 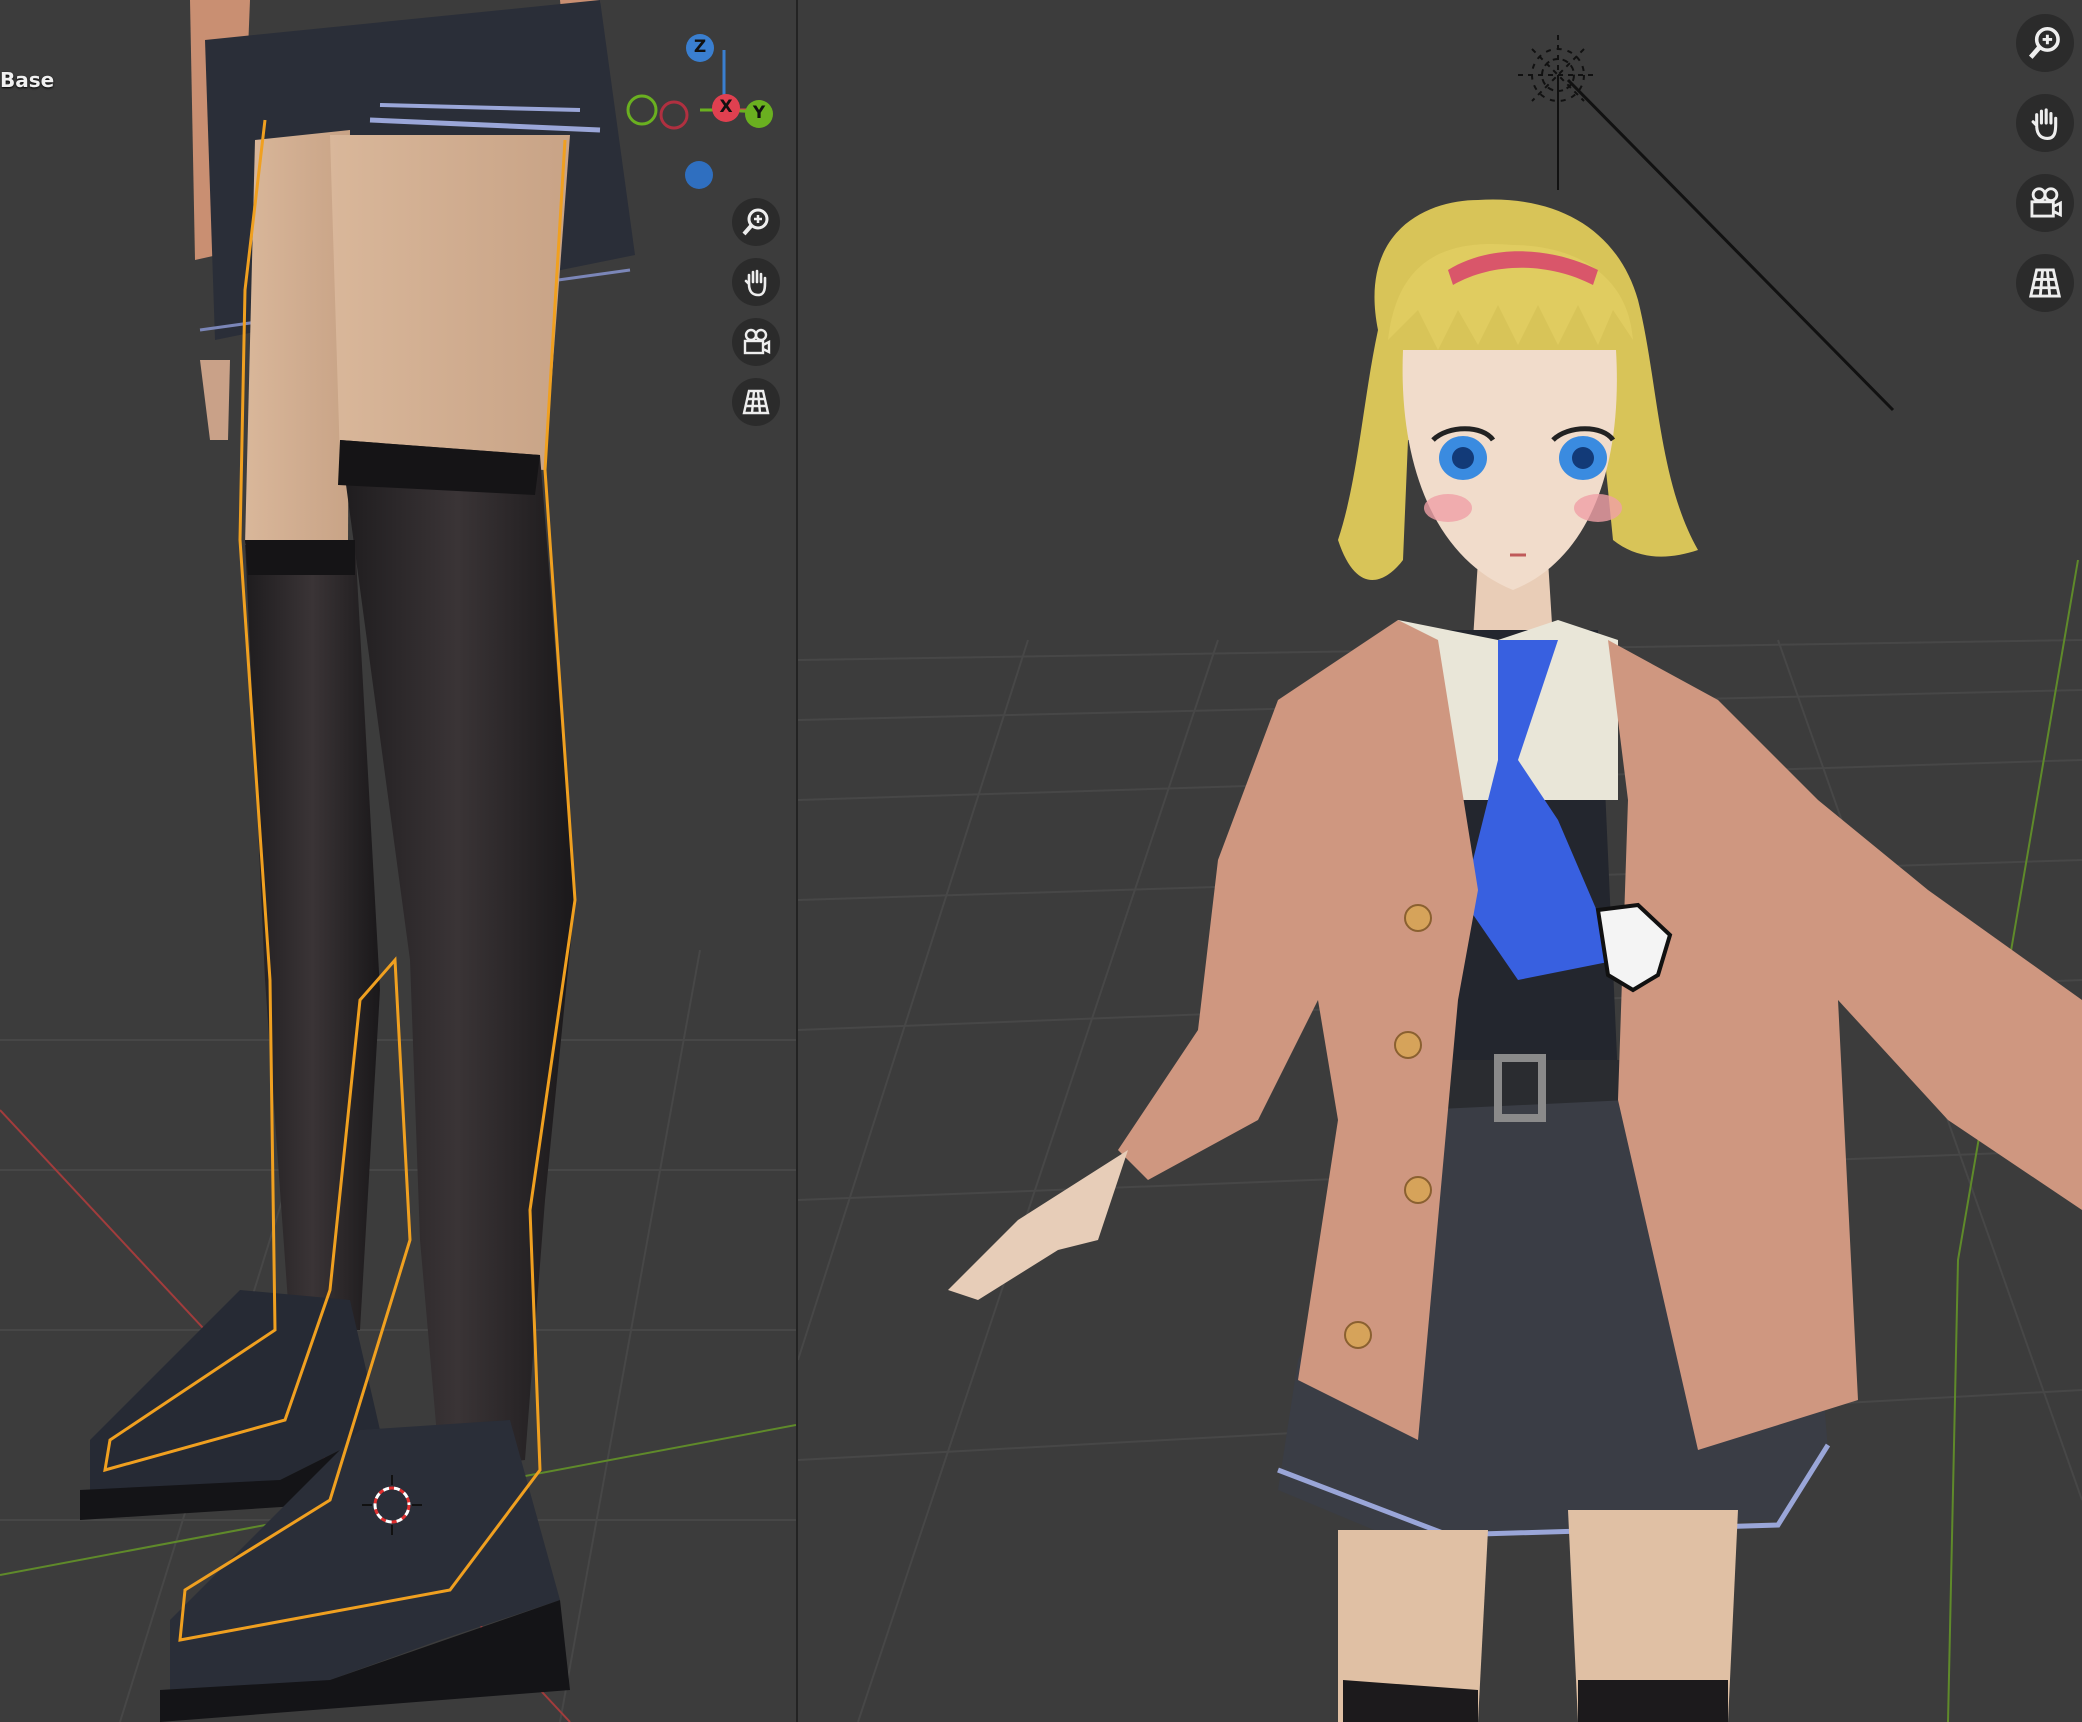 I want to click on stocking-left, so click(x=312, y=935).